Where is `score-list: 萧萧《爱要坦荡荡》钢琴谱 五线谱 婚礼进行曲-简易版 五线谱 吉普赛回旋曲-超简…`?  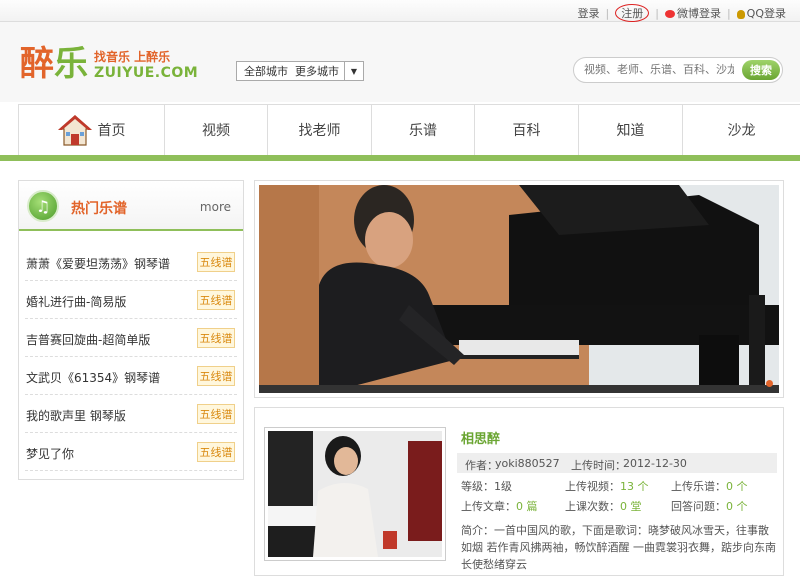 score-list: 萧萧《爱要坦荡荡》钢琴谱 五线谱 婚礼进行曲-简易版 五线谱 吉普赛回旋曲-超简… is located at coordinates (131, 357).